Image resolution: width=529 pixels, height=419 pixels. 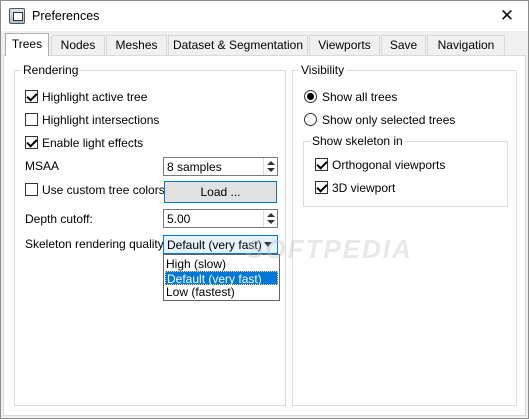 I want to click on show-all-trees-label: Show all trees, so click(x=360, y=97).